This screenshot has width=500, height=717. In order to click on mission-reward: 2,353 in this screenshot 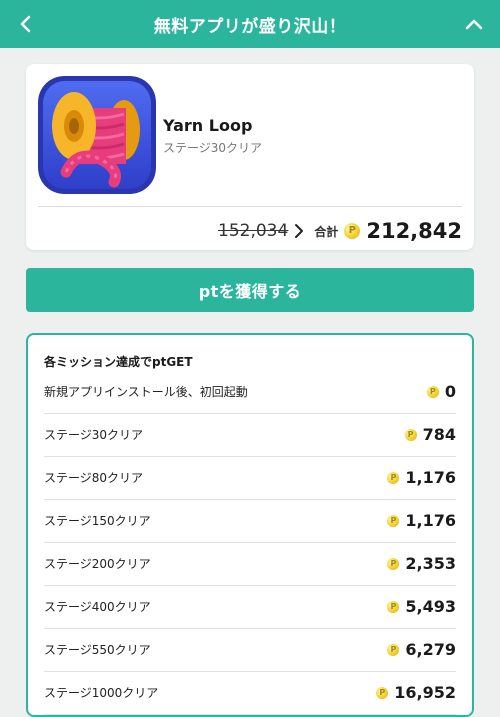, I will do `click(421, 563)`.